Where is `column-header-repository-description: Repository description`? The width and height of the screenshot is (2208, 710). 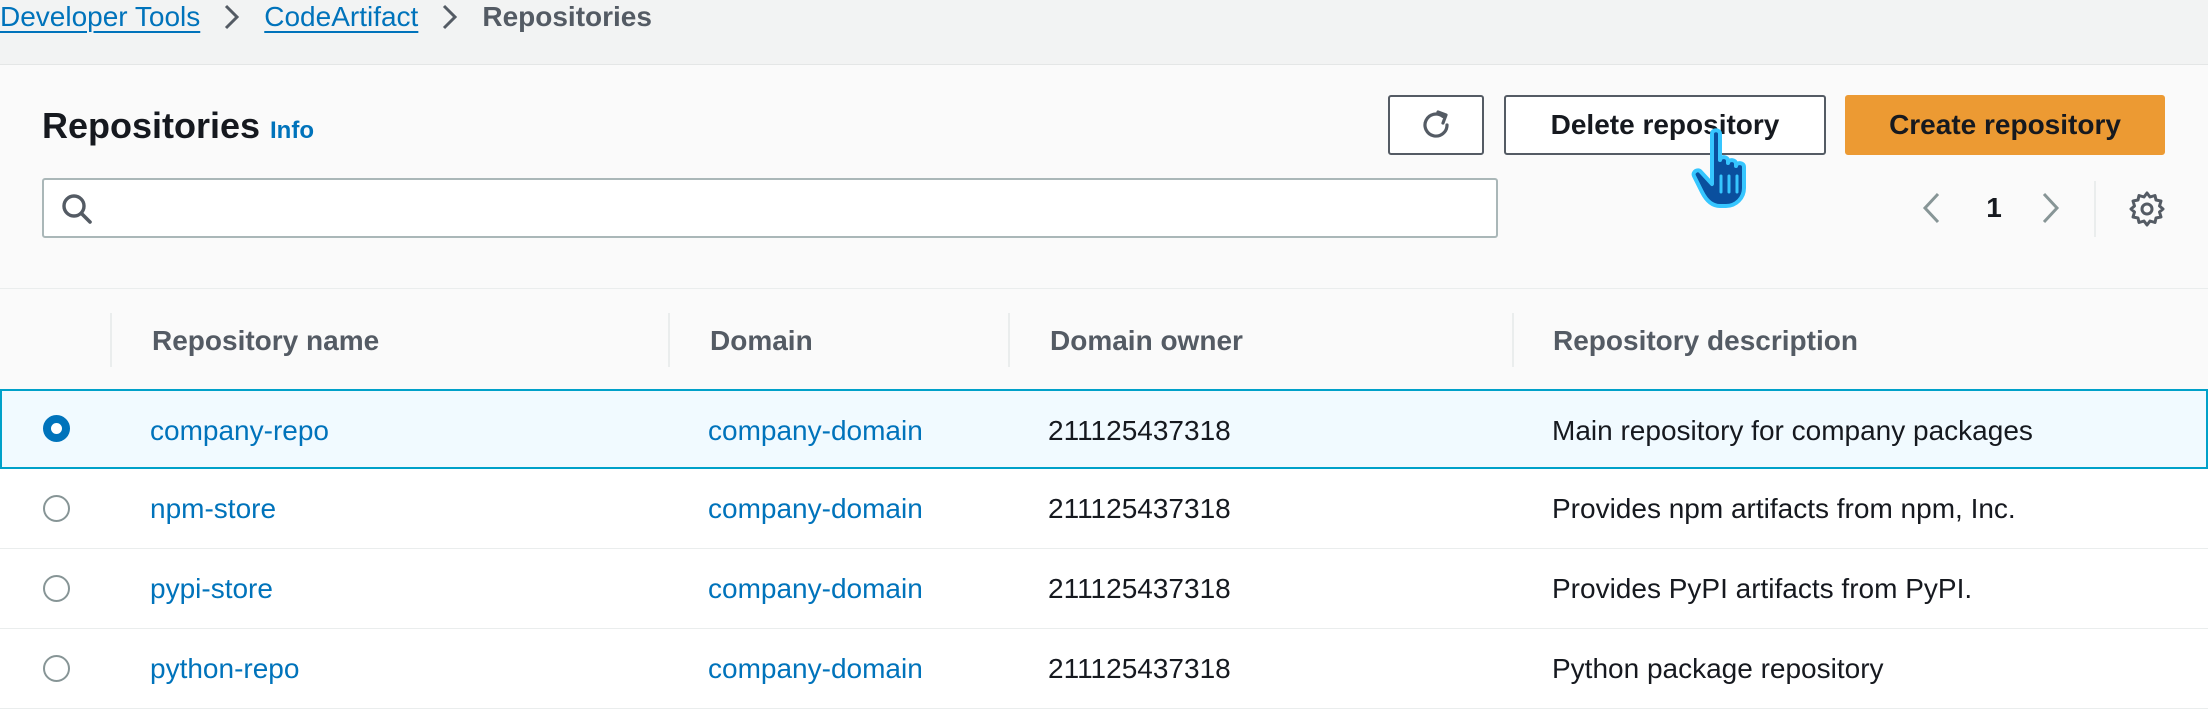
column-header-repository-description: Repository description is located at coordinates (1705, 340).